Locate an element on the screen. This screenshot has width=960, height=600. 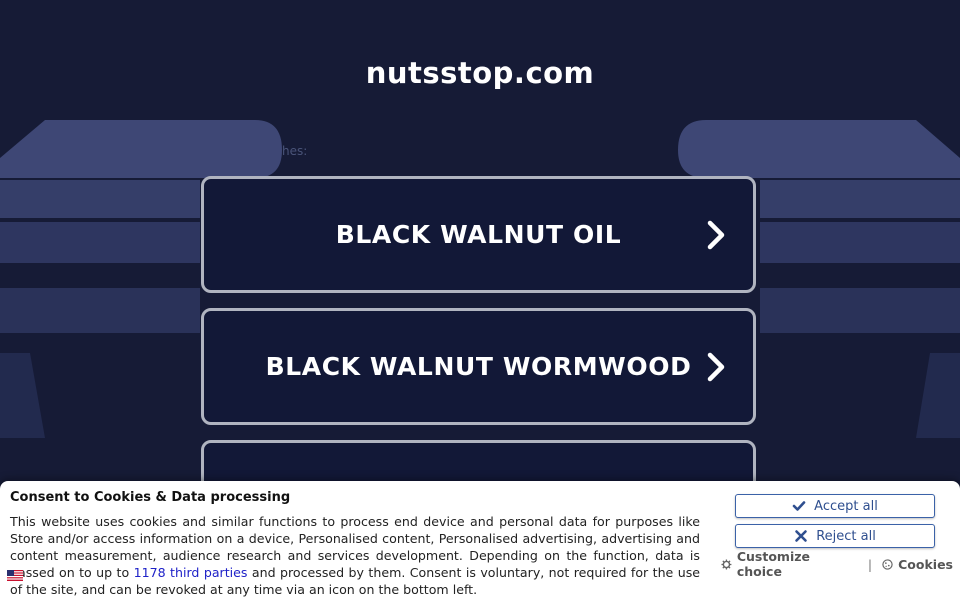
search-button-label: BLACK WALNUT OIL is located at coordinates (478, 234).